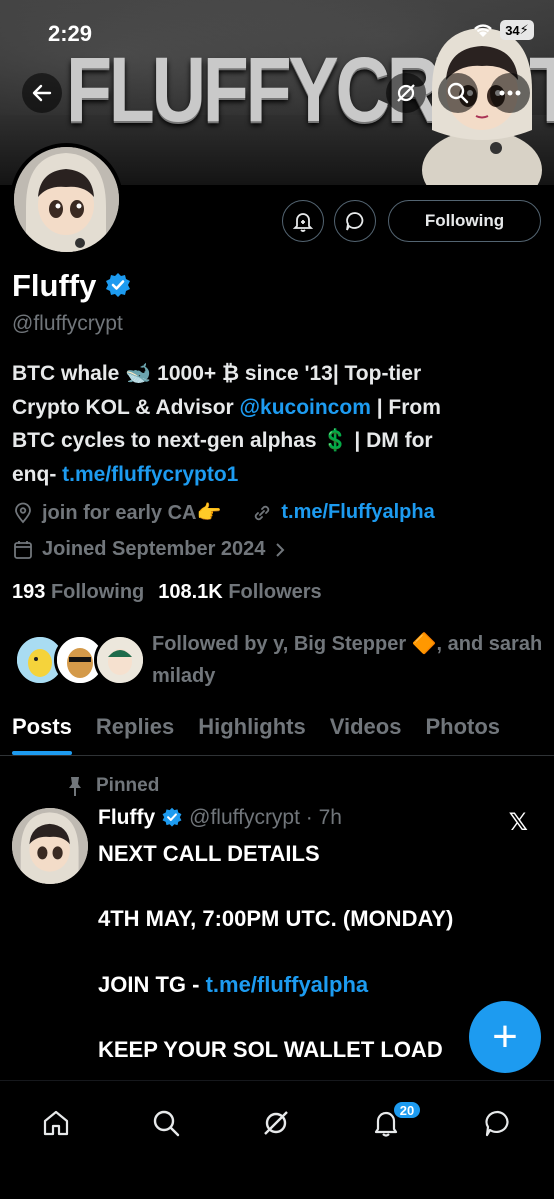 The width and height of the screenshot is (554, 1199). Describe the element at coordinates (505, 1037) in the screenshot. I see `compose-post-button: +` at that location.